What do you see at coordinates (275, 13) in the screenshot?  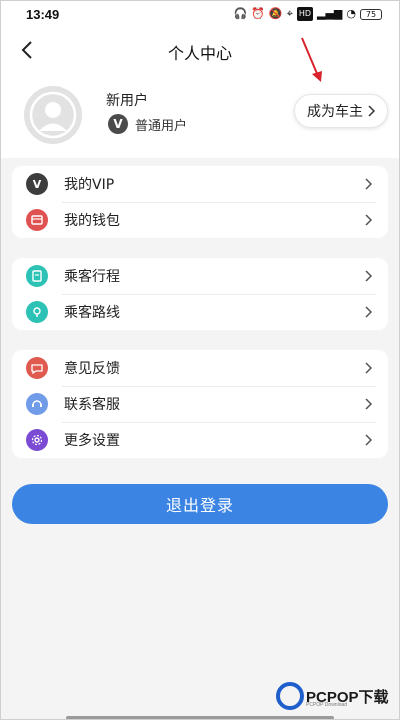 I see `mute-icon: 🔕` at bounding box center [275, 13].